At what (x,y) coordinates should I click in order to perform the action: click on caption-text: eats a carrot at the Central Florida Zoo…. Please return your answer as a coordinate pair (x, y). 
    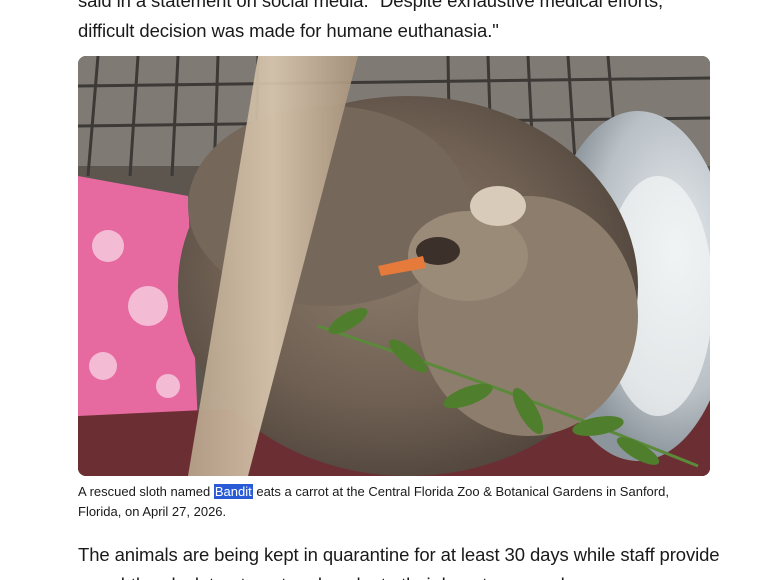
    Looking at the image, I should click on (460, 491).